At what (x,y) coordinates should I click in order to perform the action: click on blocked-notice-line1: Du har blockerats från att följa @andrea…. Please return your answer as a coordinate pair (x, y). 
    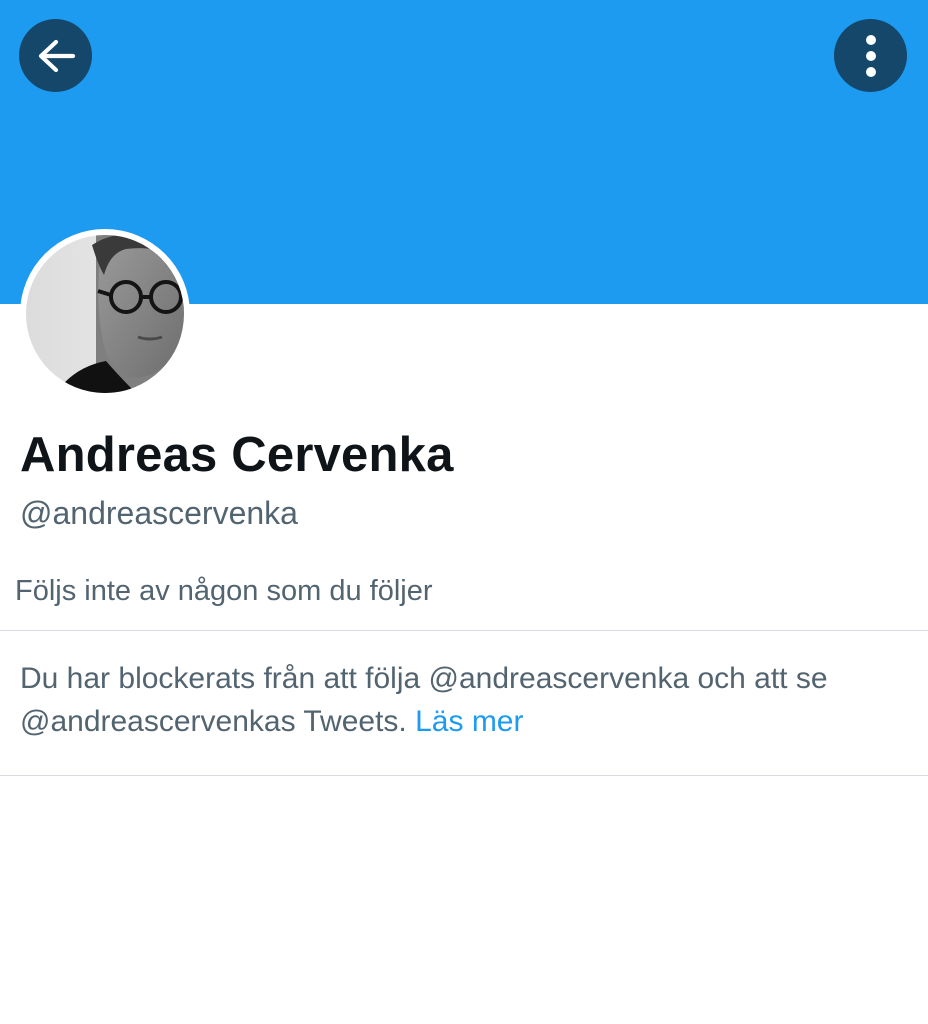
    Looking at the image, I should click on (424, 678).